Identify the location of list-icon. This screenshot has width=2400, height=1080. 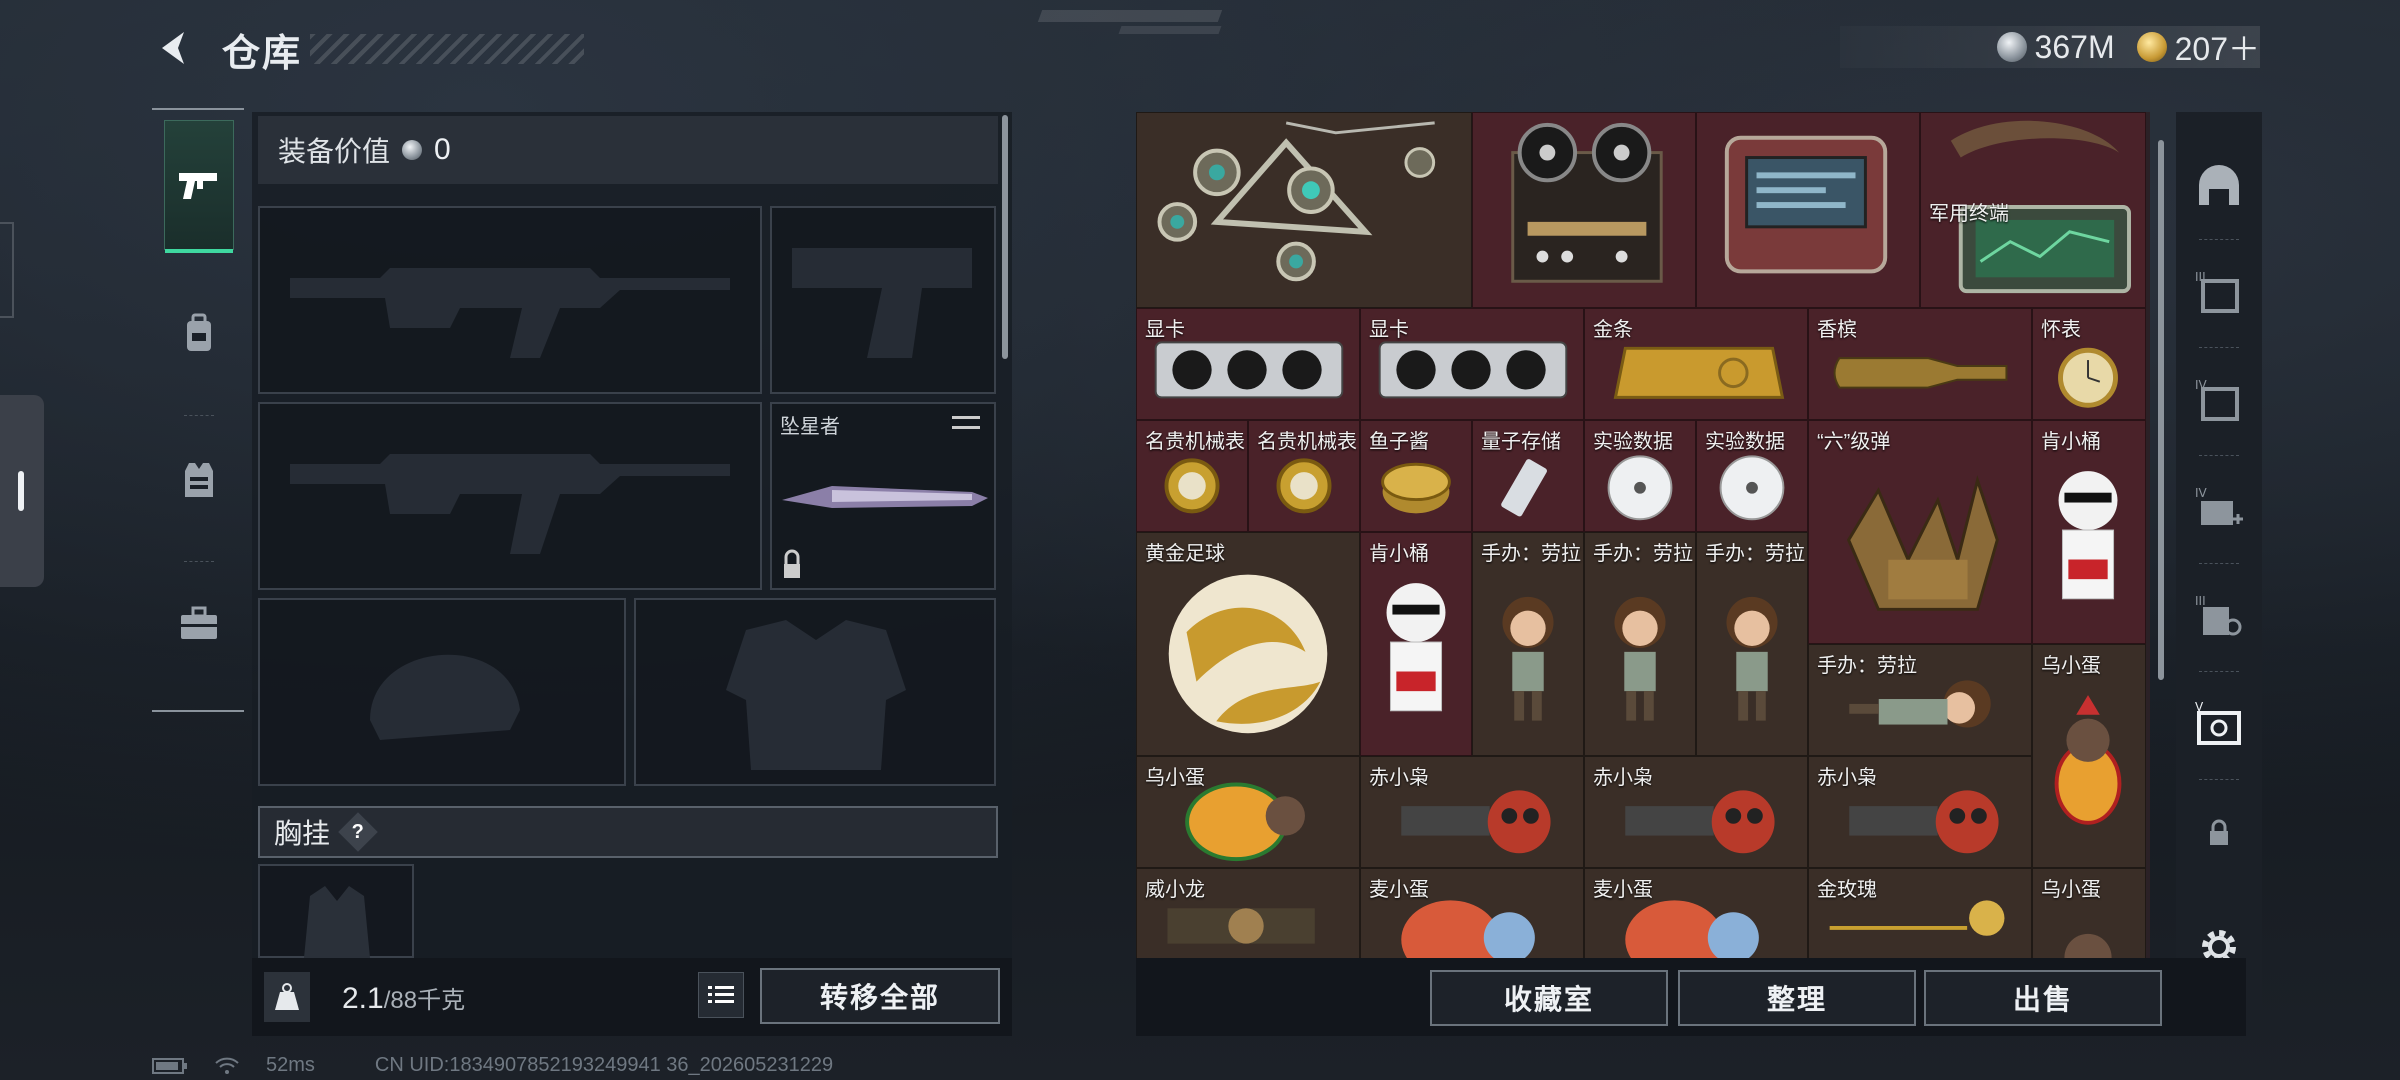
(721, 994).